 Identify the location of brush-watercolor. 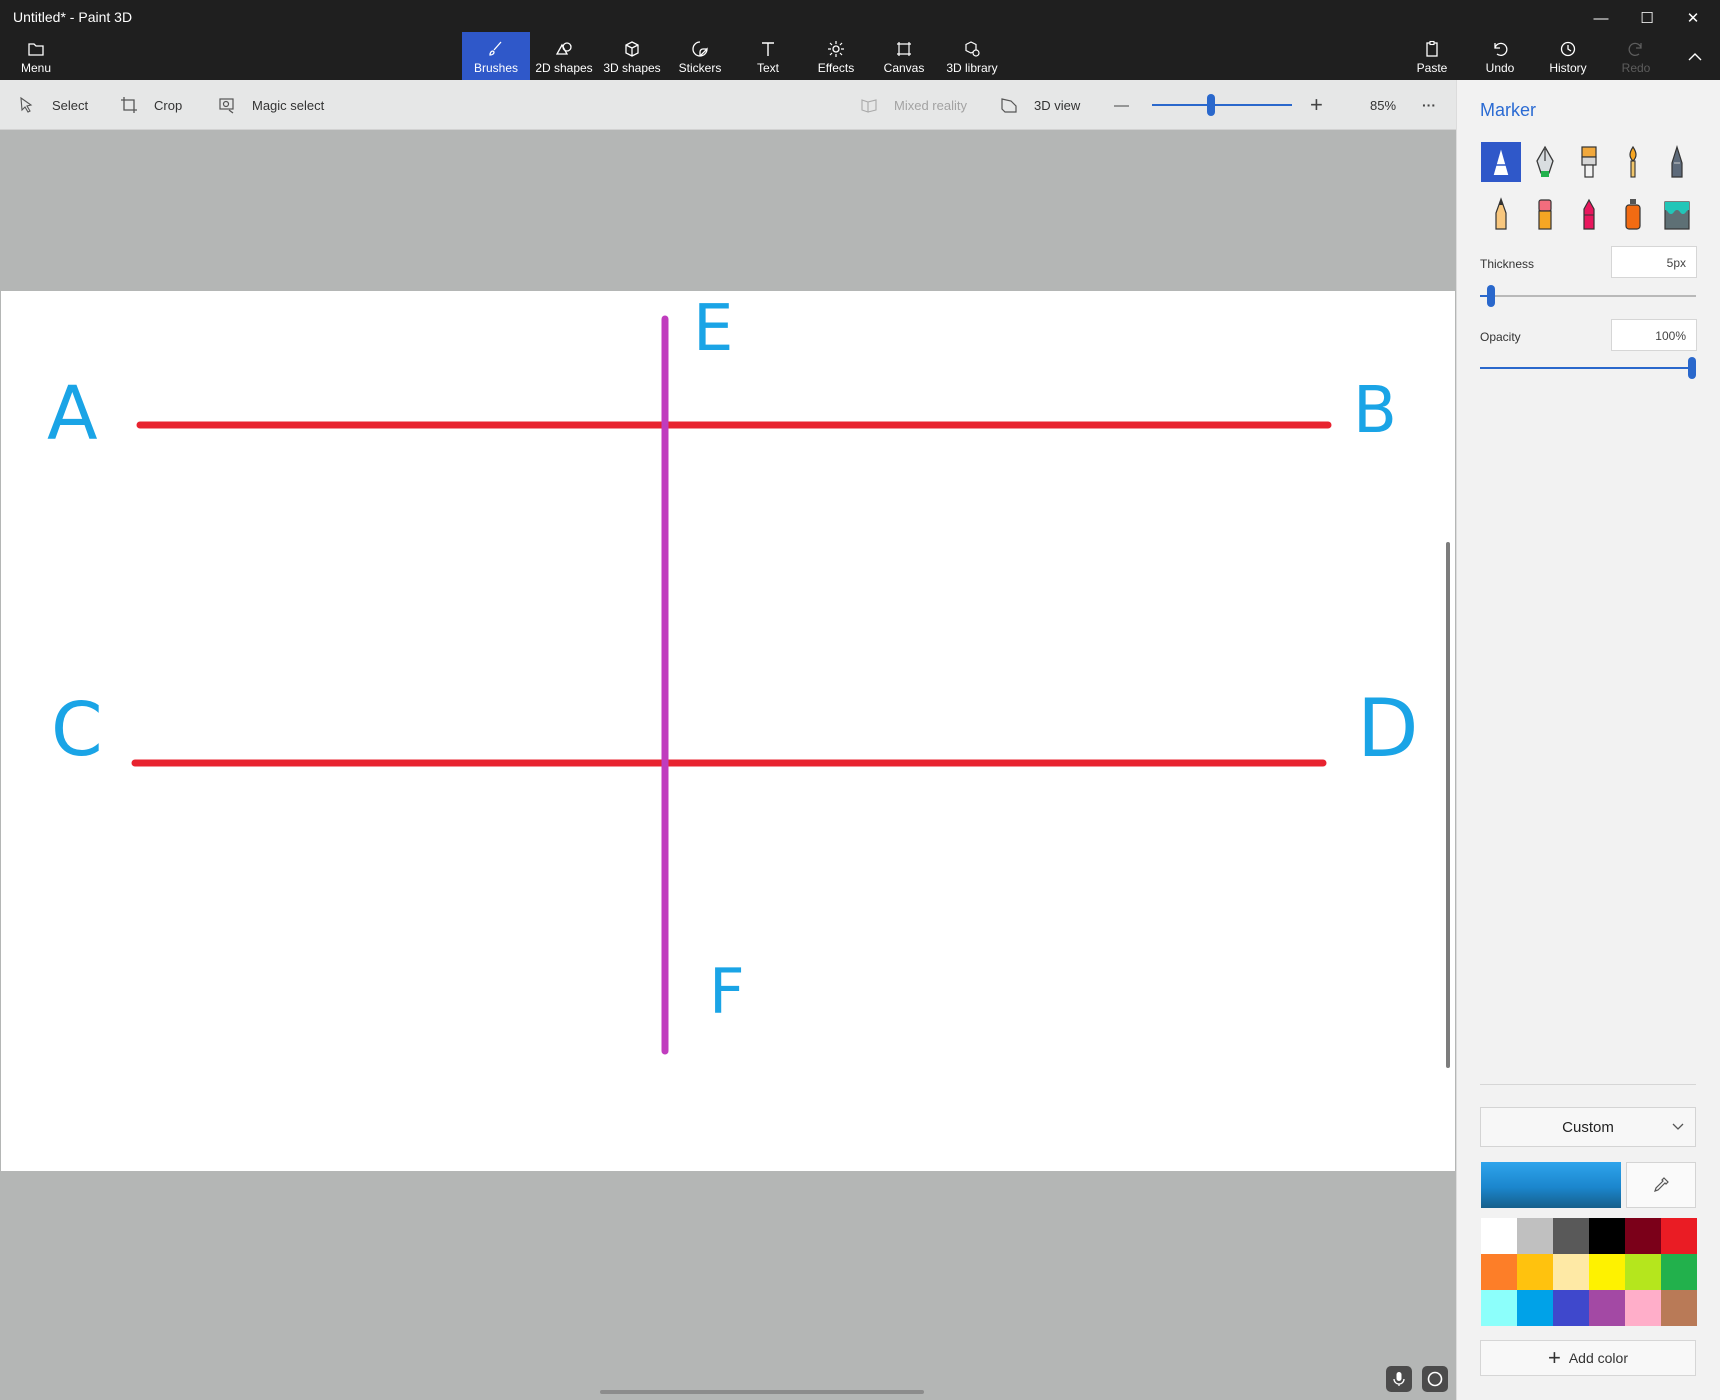
(1633, 162).